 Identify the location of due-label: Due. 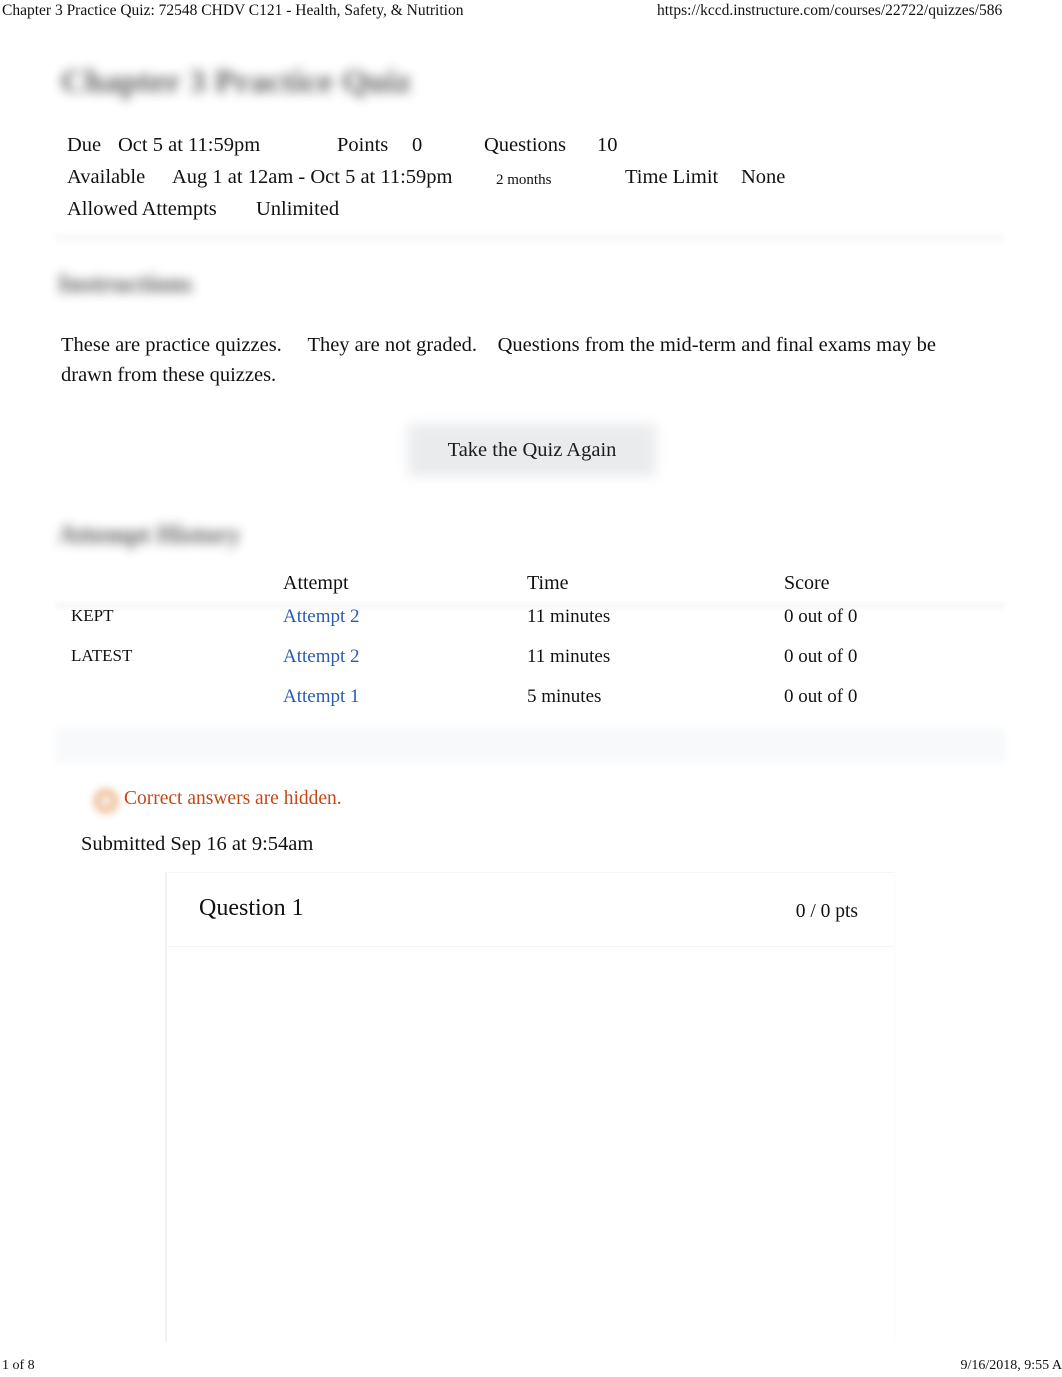
(84, 145).